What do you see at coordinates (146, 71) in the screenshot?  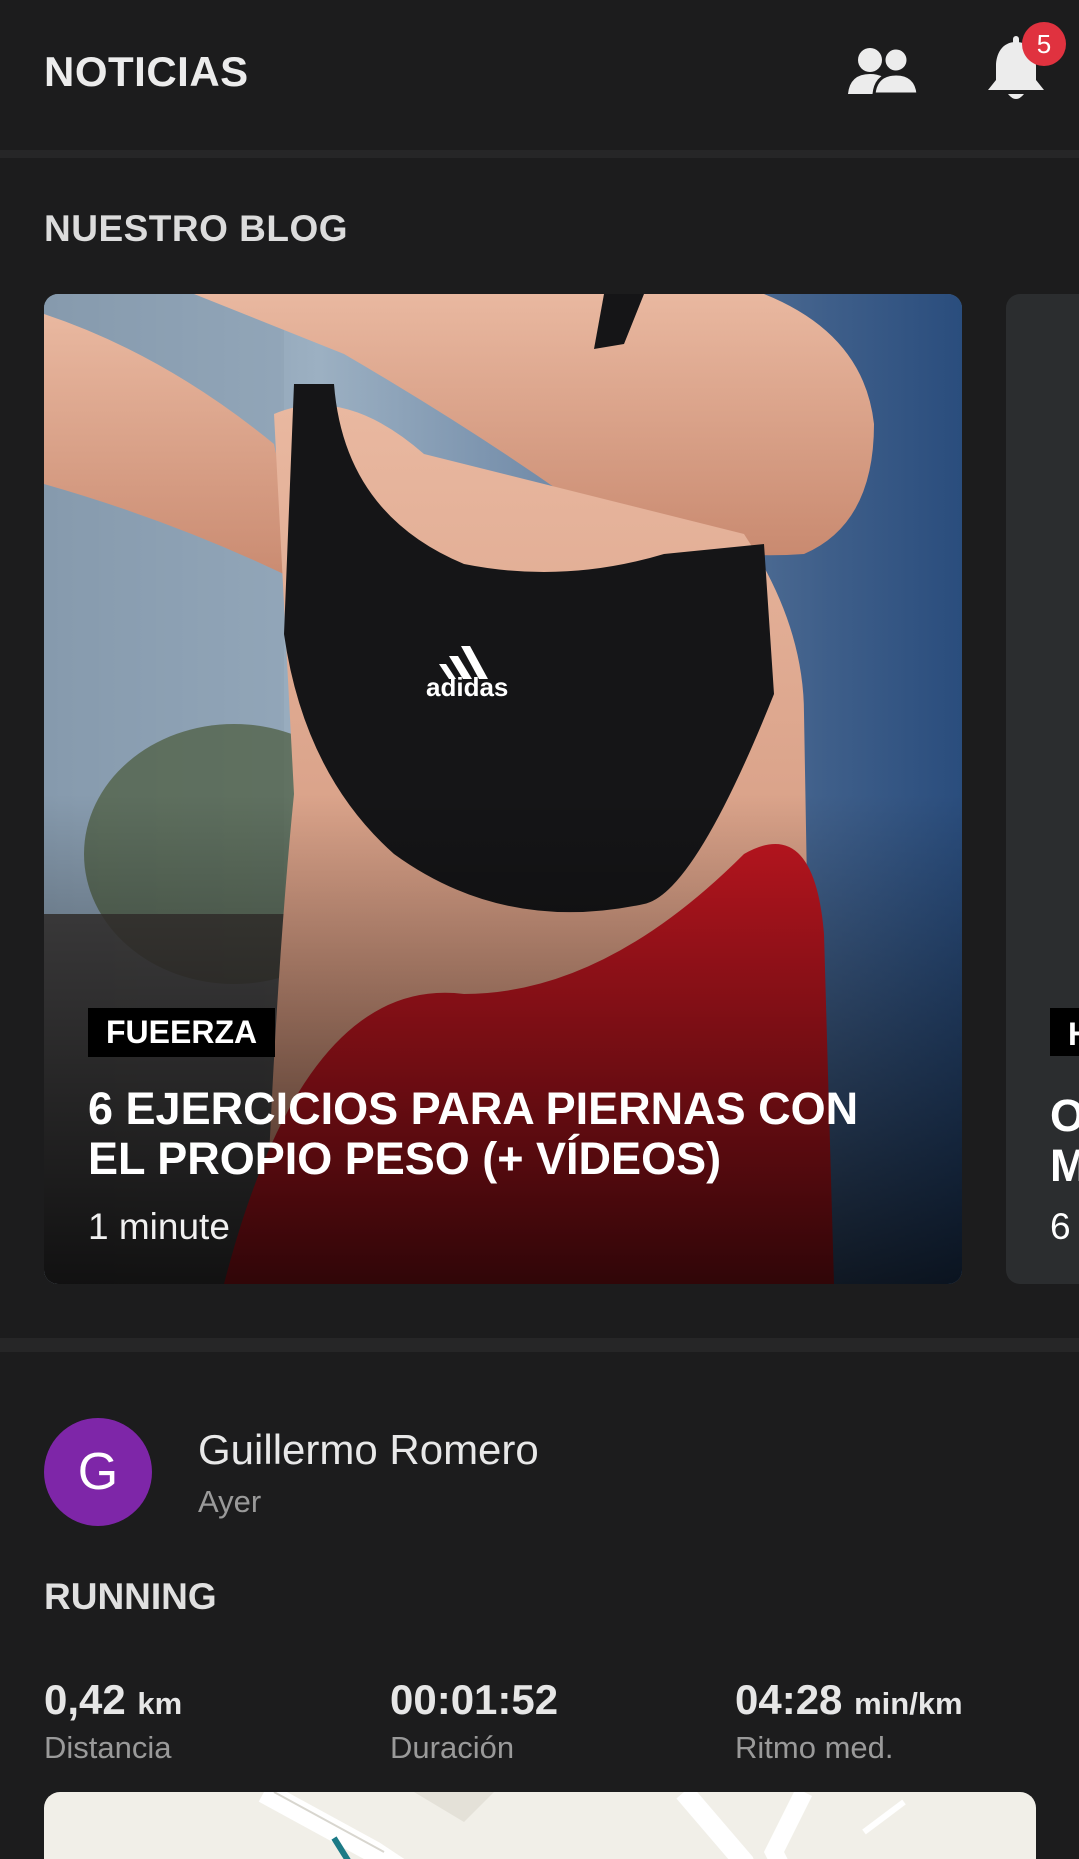 I see `page-title: NOTICIAS` at bounding box center [146, 71].